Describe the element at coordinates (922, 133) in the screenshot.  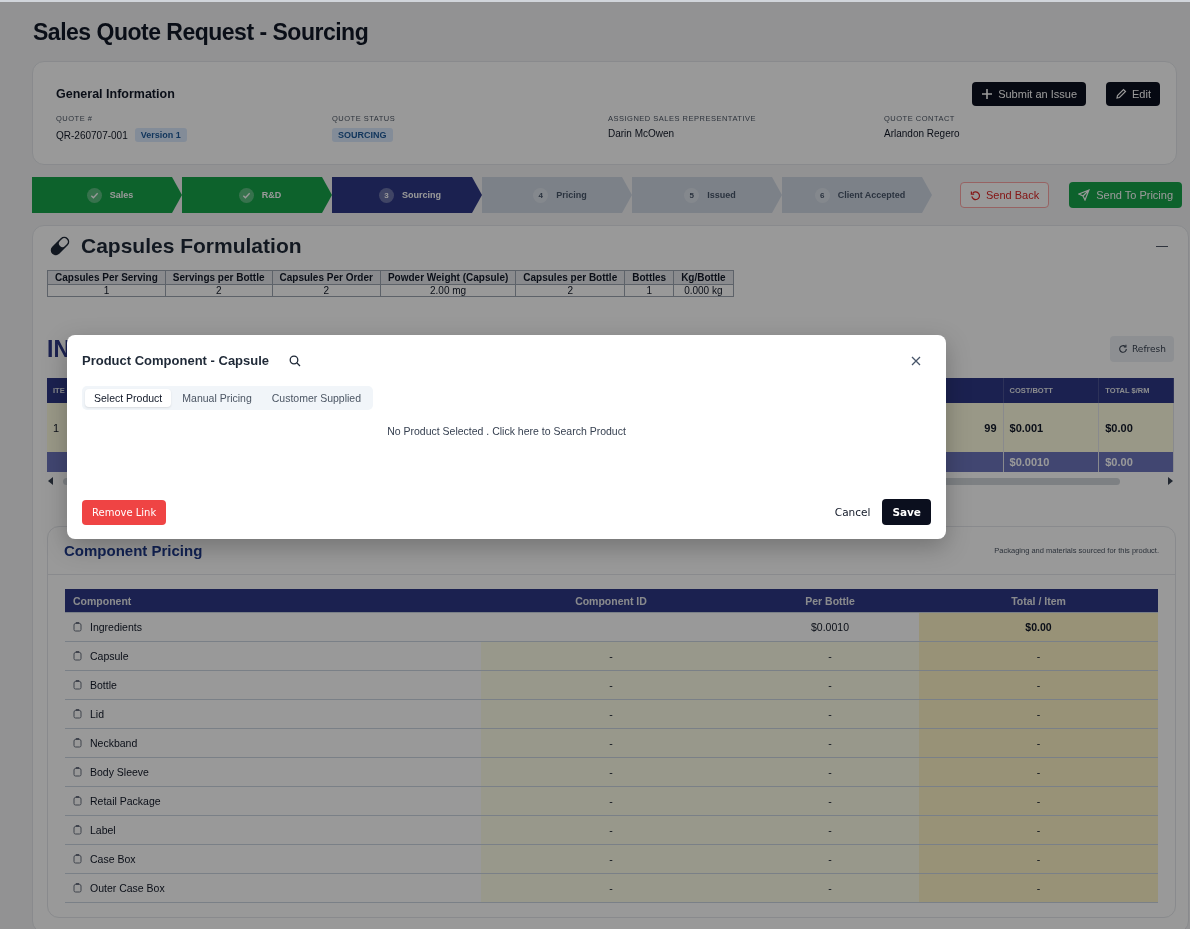
I see `field-value: Arlandon Regero` at that location.